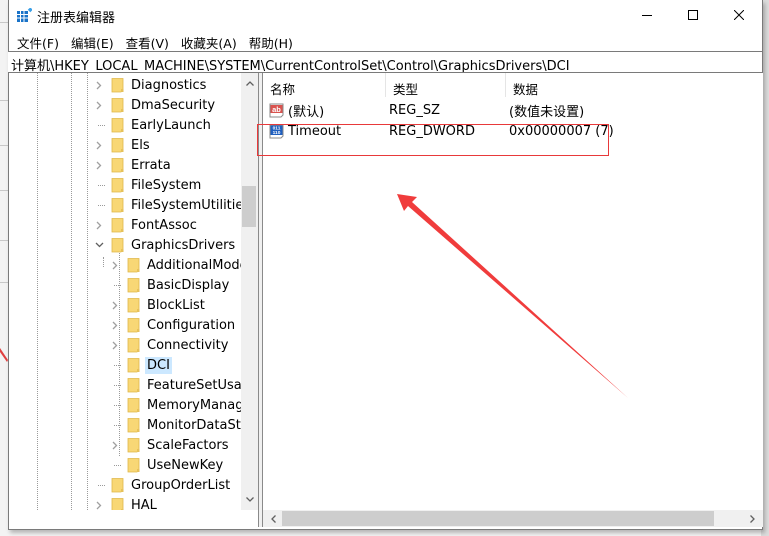  I want to click on value-row: ab (默认) REG_SZ (数值未设置), so click(513, 110).